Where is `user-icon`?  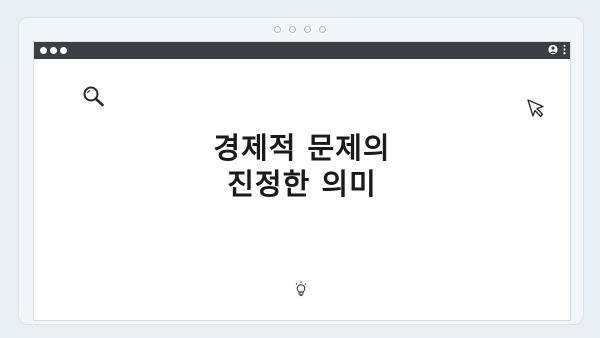 user-icon is located at coordinates (553, 49).